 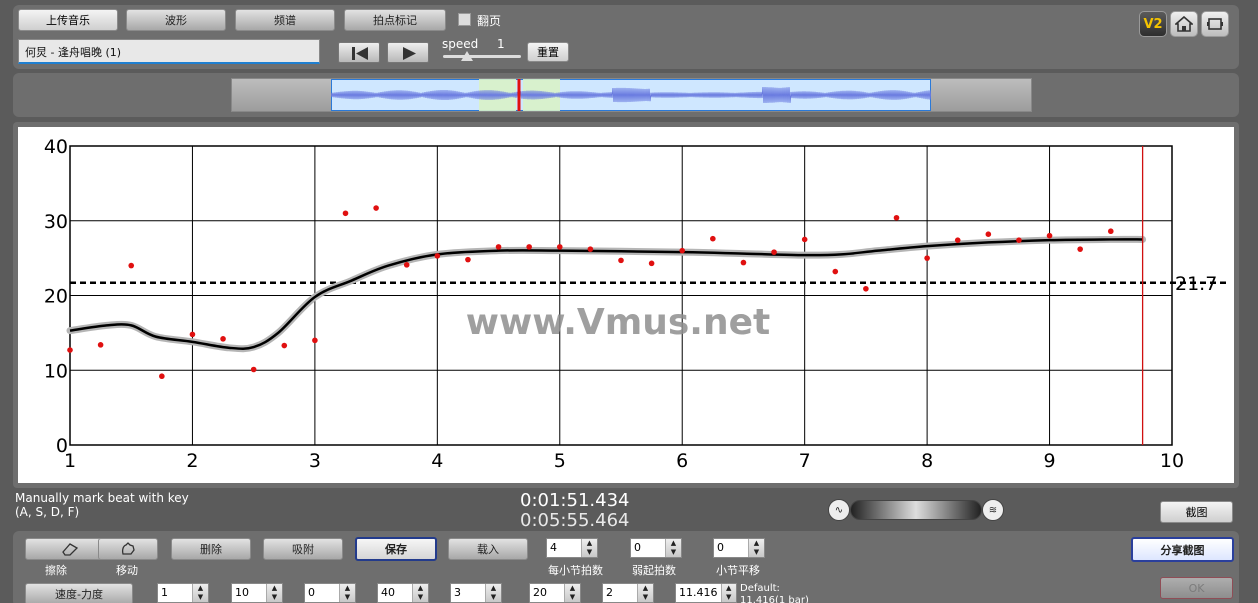 What do you see at coordinates (993, 510) in the screenshot?
I see `volume-high-icon: ≋` at bounding box center [993, 510].